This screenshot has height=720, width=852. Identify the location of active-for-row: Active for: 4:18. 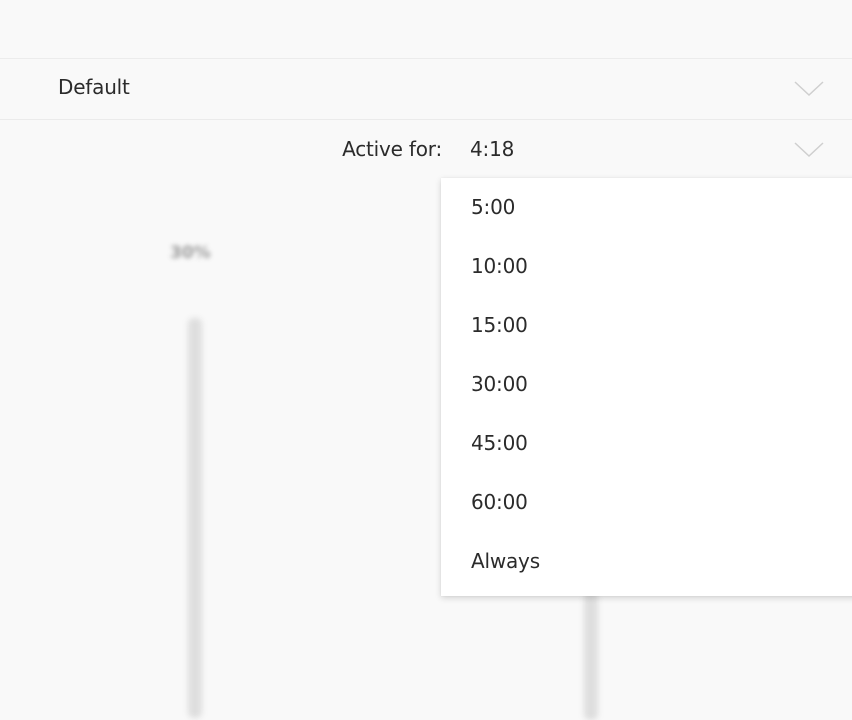
(426, 150).